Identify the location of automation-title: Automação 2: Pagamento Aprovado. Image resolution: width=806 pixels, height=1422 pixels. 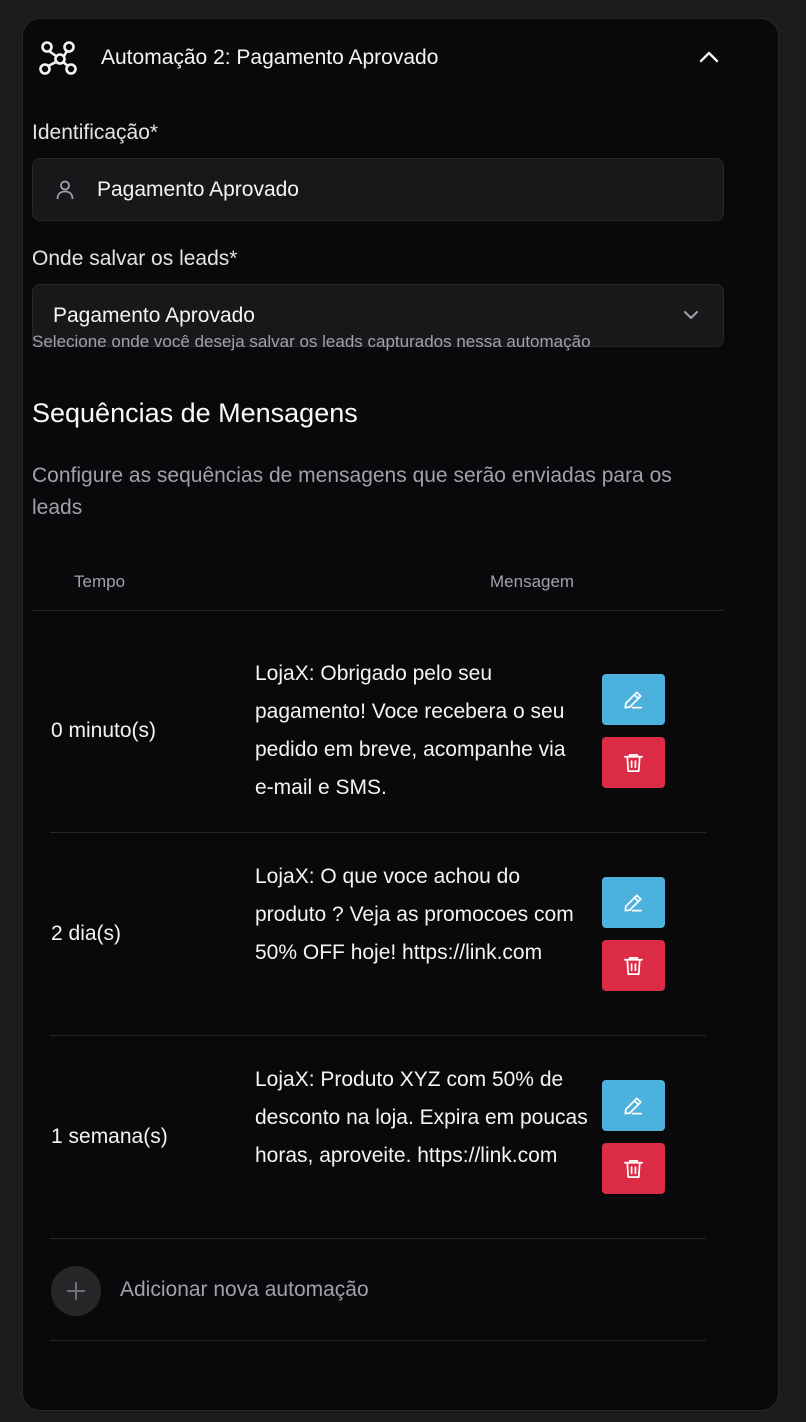
(270, 57).